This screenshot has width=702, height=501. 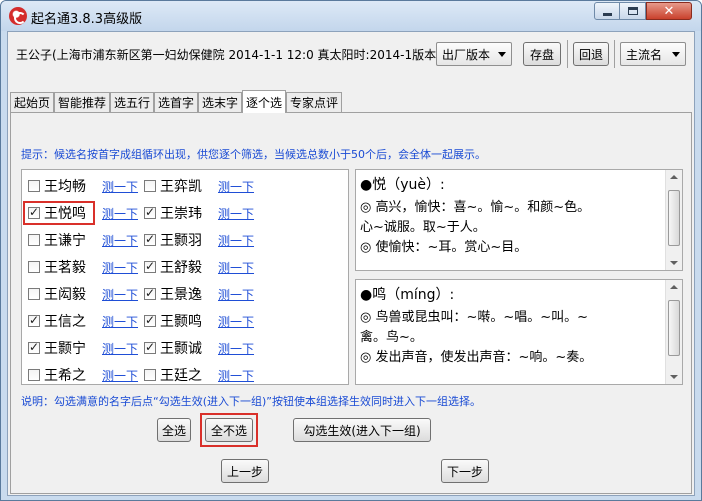 I want to click on next-step-button: 下一步, so click(x=465, y=471).